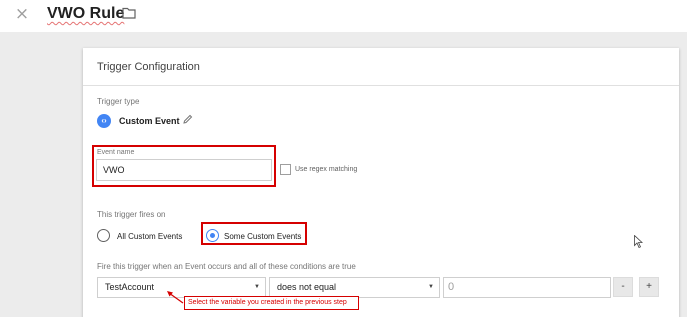 This screenshot has width=687, height=317. What do you see at coordinates (175, 297) in the screenshot?
I see `annotation-arrow-icon` at bounding box center [175, 297].